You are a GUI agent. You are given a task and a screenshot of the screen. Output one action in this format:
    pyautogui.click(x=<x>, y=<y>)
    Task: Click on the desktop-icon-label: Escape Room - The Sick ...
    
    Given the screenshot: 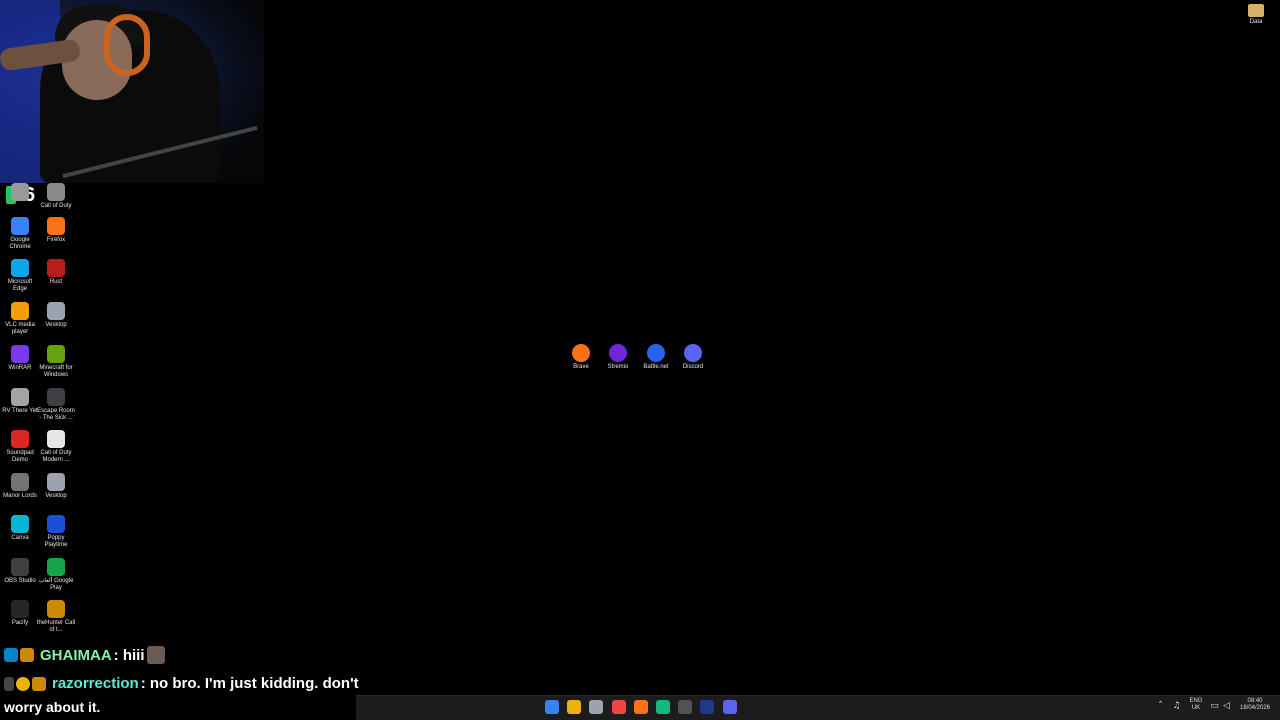 What is the action you would take?
    pyautogui.click(x=56, y=414)
    